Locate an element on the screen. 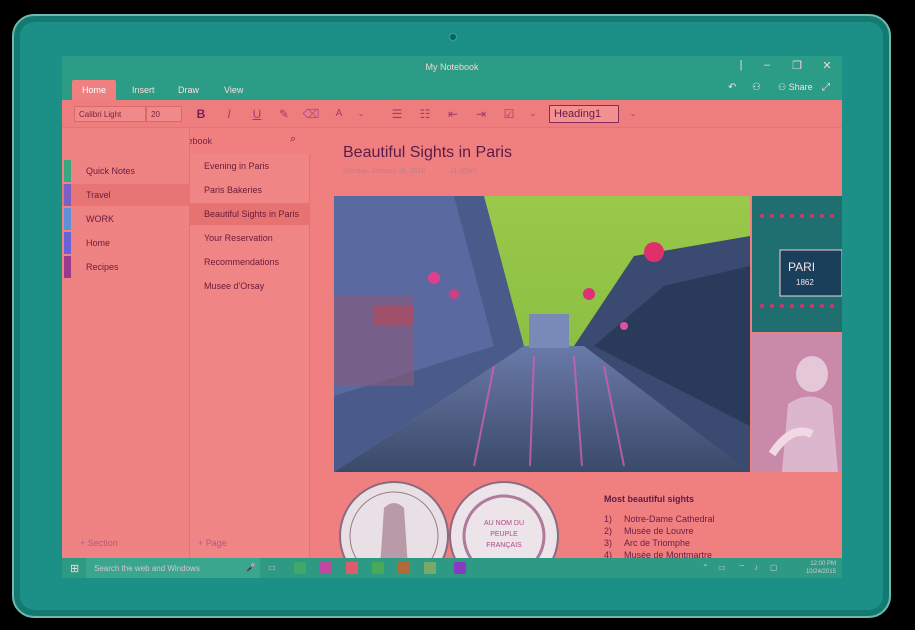  page-time: 11:30am is located at coordinates (463, 171).